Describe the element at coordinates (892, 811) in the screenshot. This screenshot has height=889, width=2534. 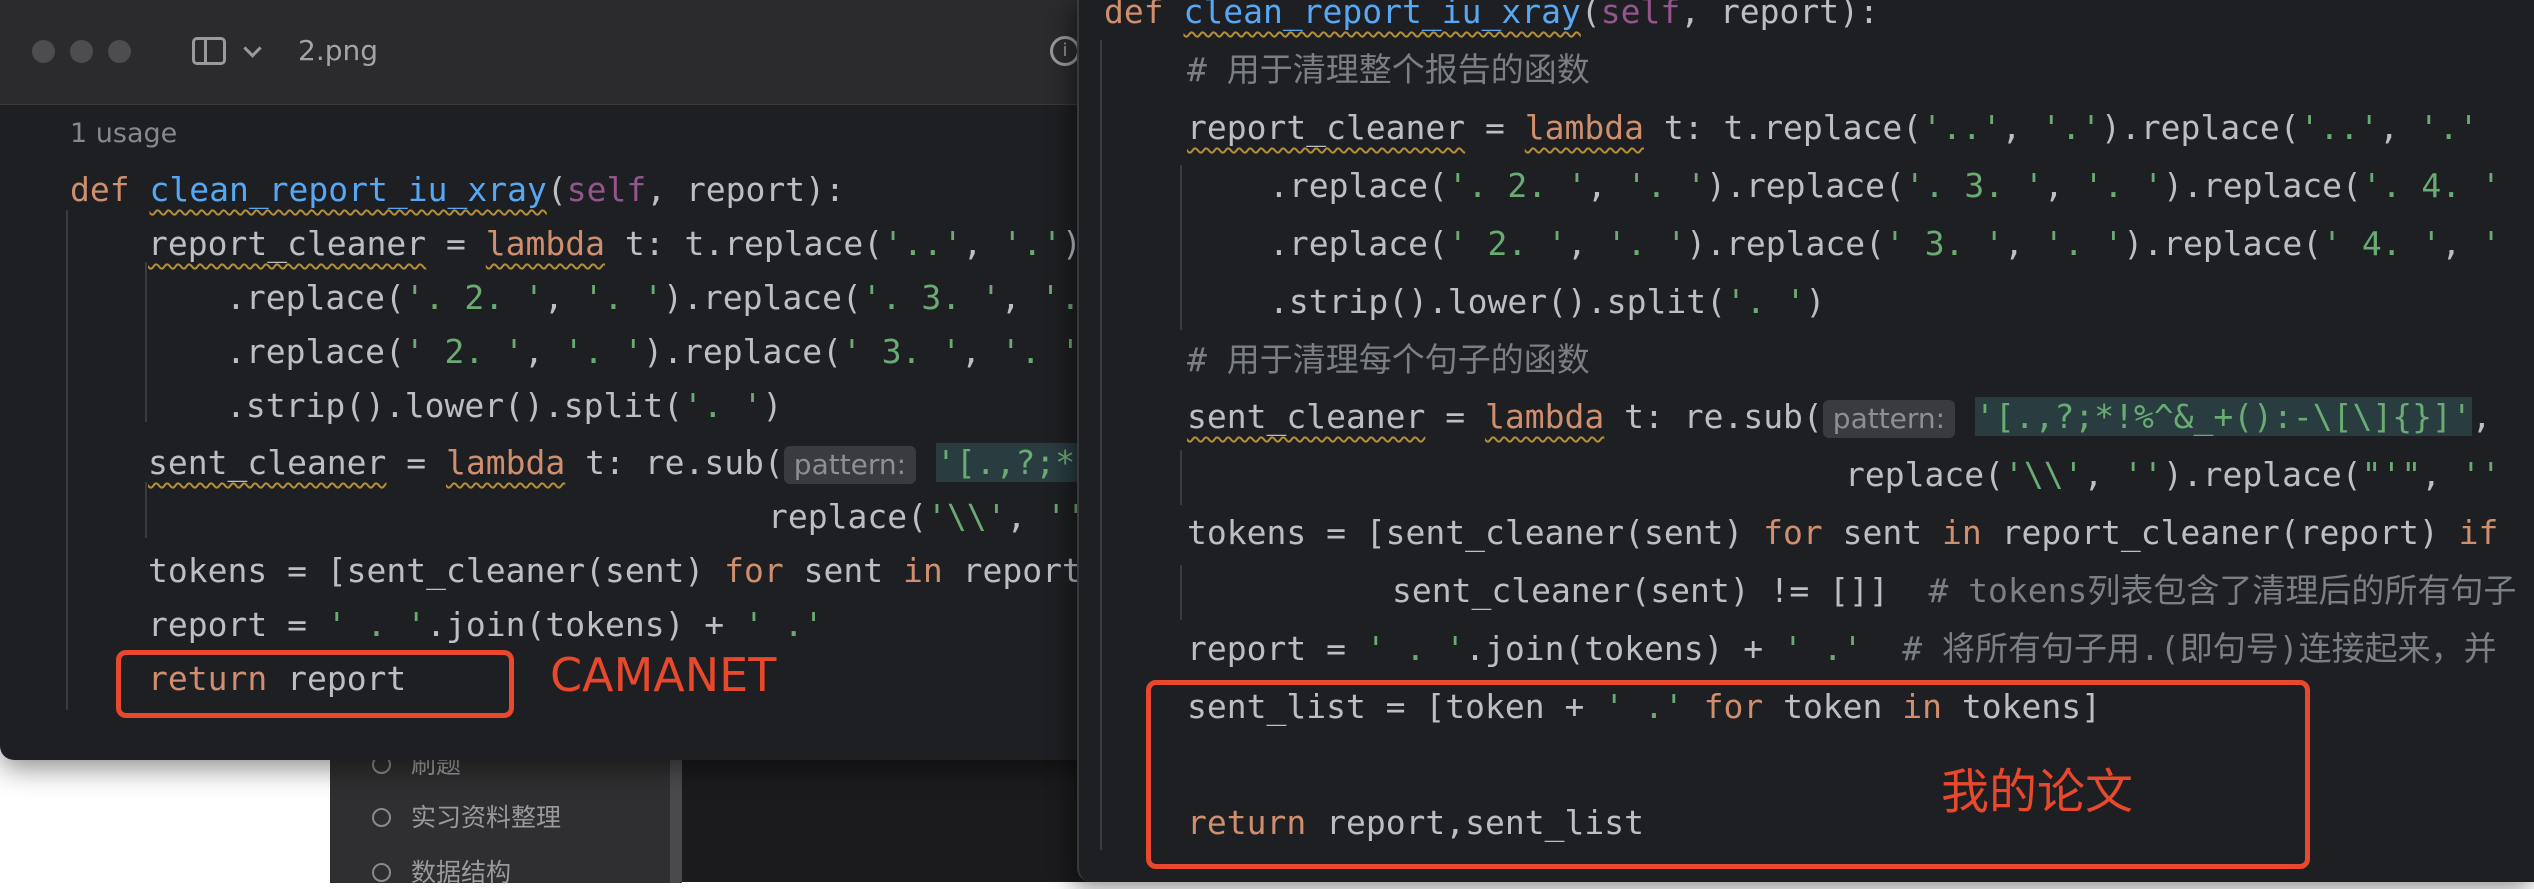
I see `background-editor-area` at that location.